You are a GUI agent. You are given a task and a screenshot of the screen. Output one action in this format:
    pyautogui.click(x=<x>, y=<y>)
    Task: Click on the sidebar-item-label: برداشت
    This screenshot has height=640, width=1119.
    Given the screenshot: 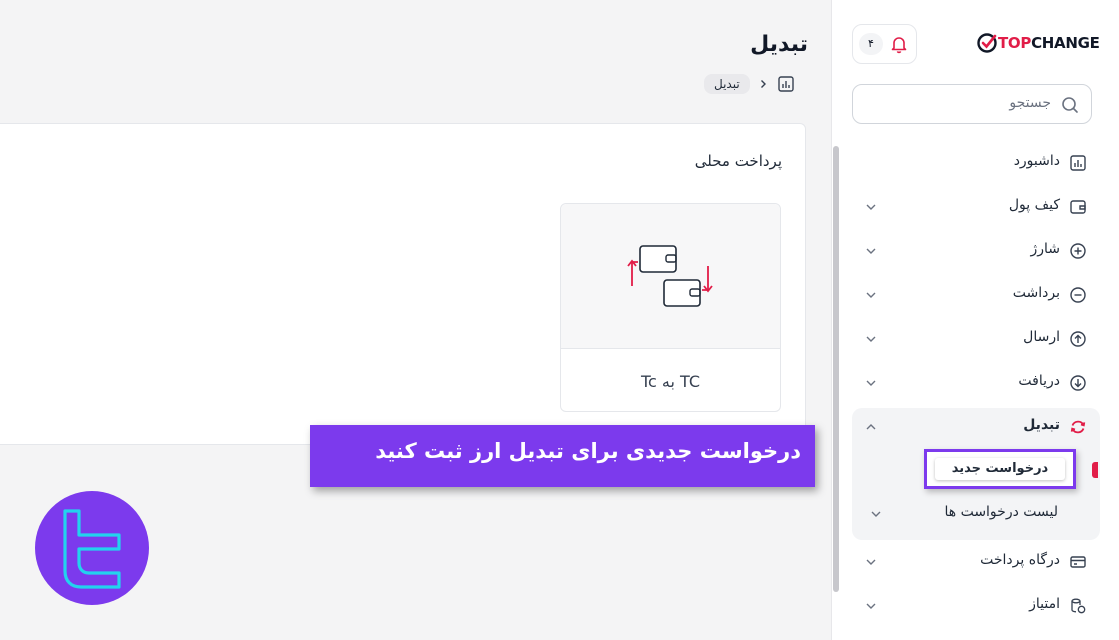 What is the action you would take?
    pyautogui.click(x=1036, y=293)
    